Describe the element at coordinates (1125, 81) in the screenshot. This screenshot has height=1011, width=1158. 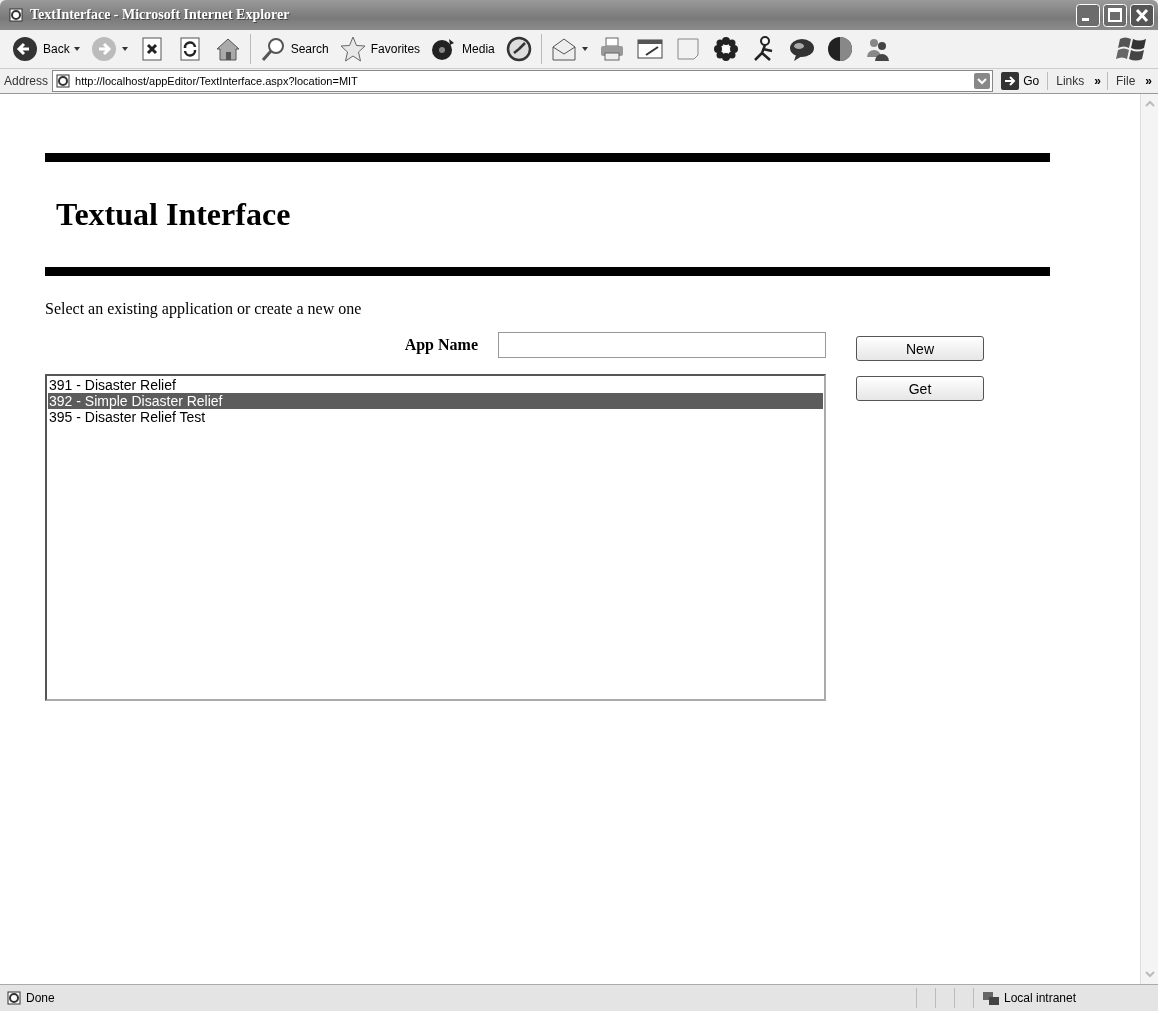
I see `menu-item: File` at that location.